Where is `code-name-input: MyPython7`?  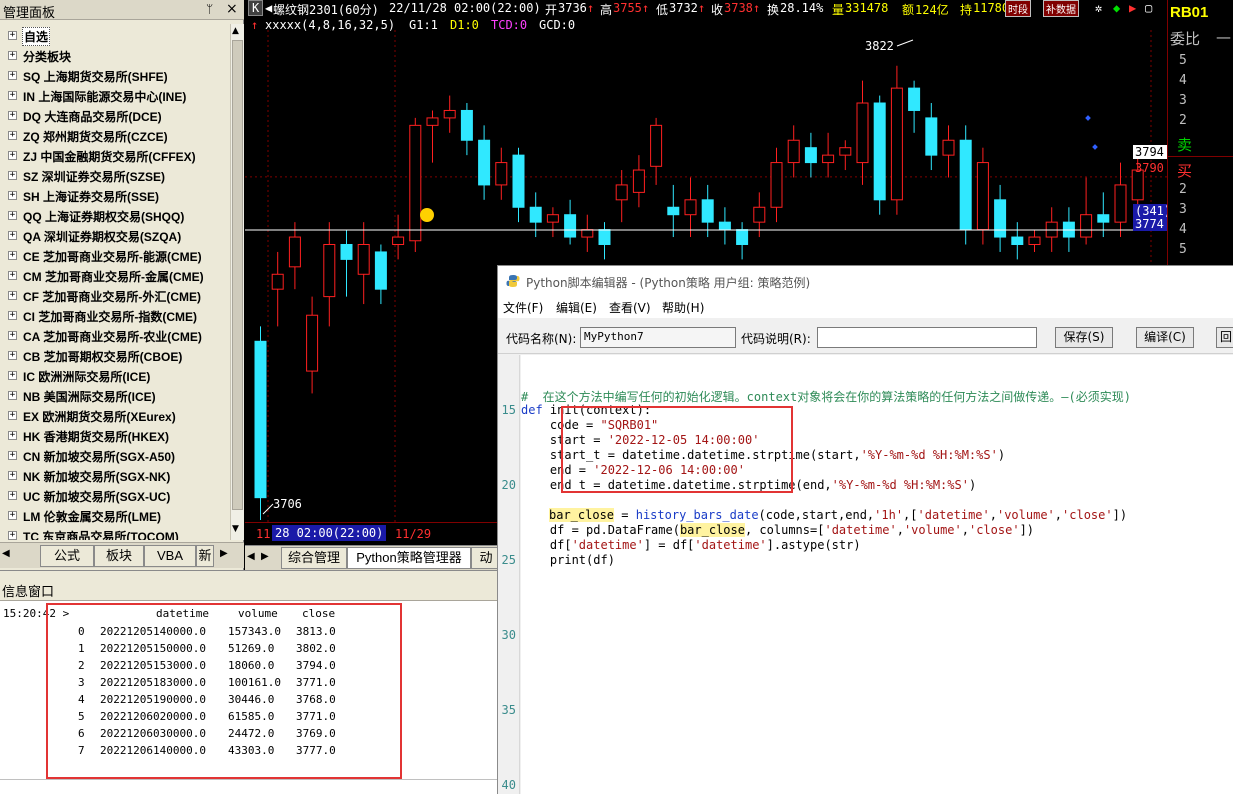 code-name-input: MyPython7 is located at coordinates (658, 337).